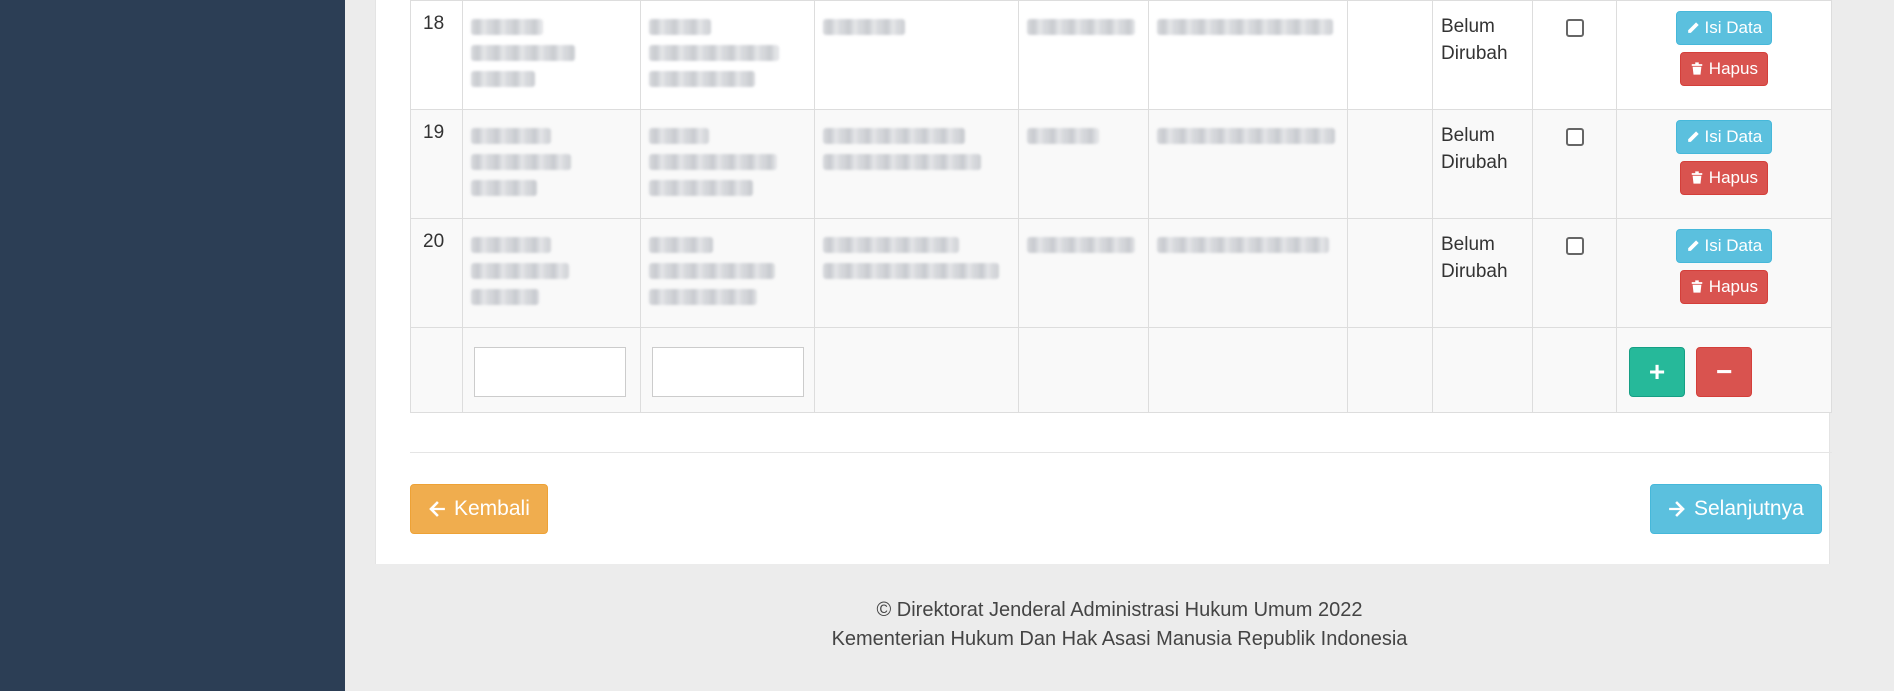 The height and width of the screenshot is (691, 1894). Describe the element at coordinates (1121, 452) in the screenshot. I see `divider` at that location.